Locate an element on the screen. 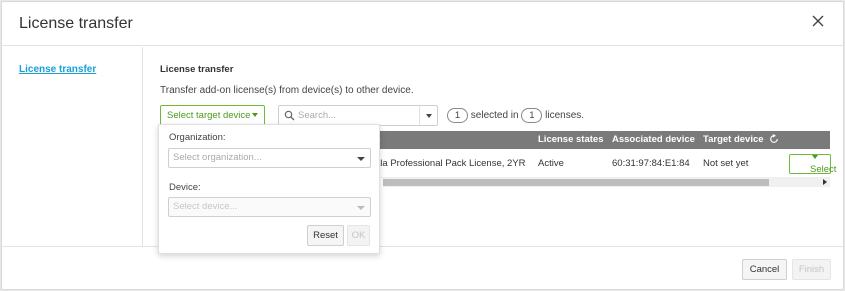  ok-button: OK is located at coordinates (358, 235).